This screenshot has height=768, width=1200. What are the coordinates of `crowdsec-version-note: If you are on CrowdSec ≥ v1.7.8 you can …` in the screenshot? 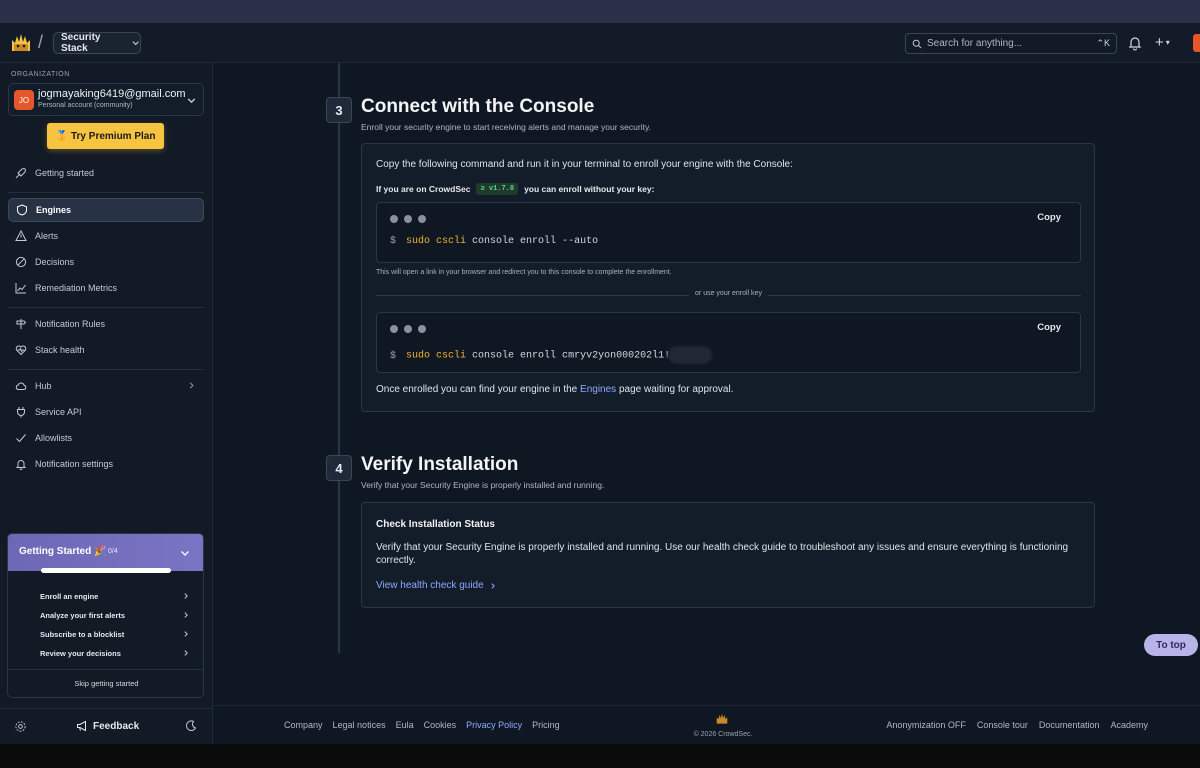 It's located at (515, 189).